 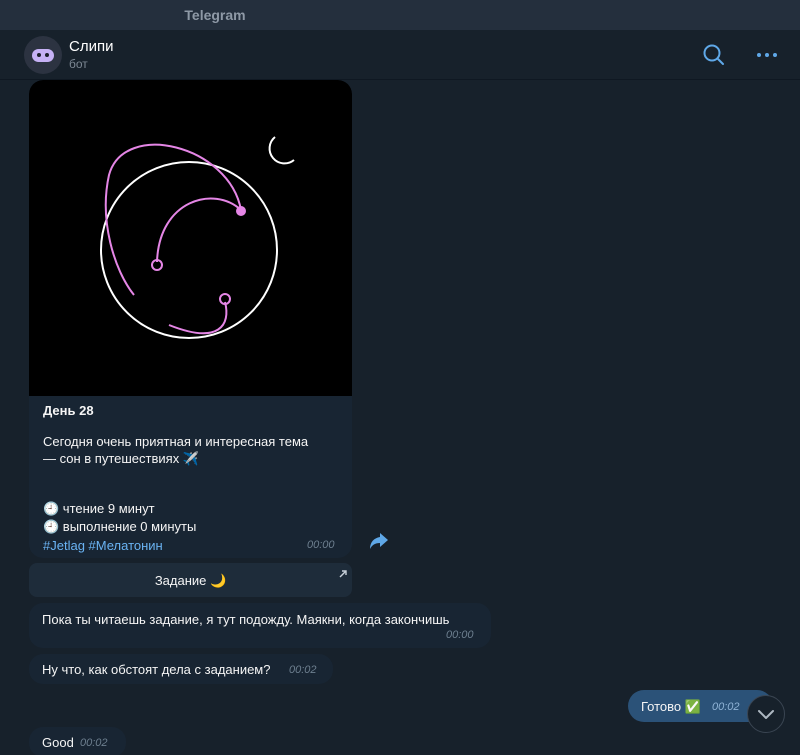 What do you see at coordinates (321, 545) in the screenshot?
I see `post-time: 00:00` at bounding box center [321, 545].